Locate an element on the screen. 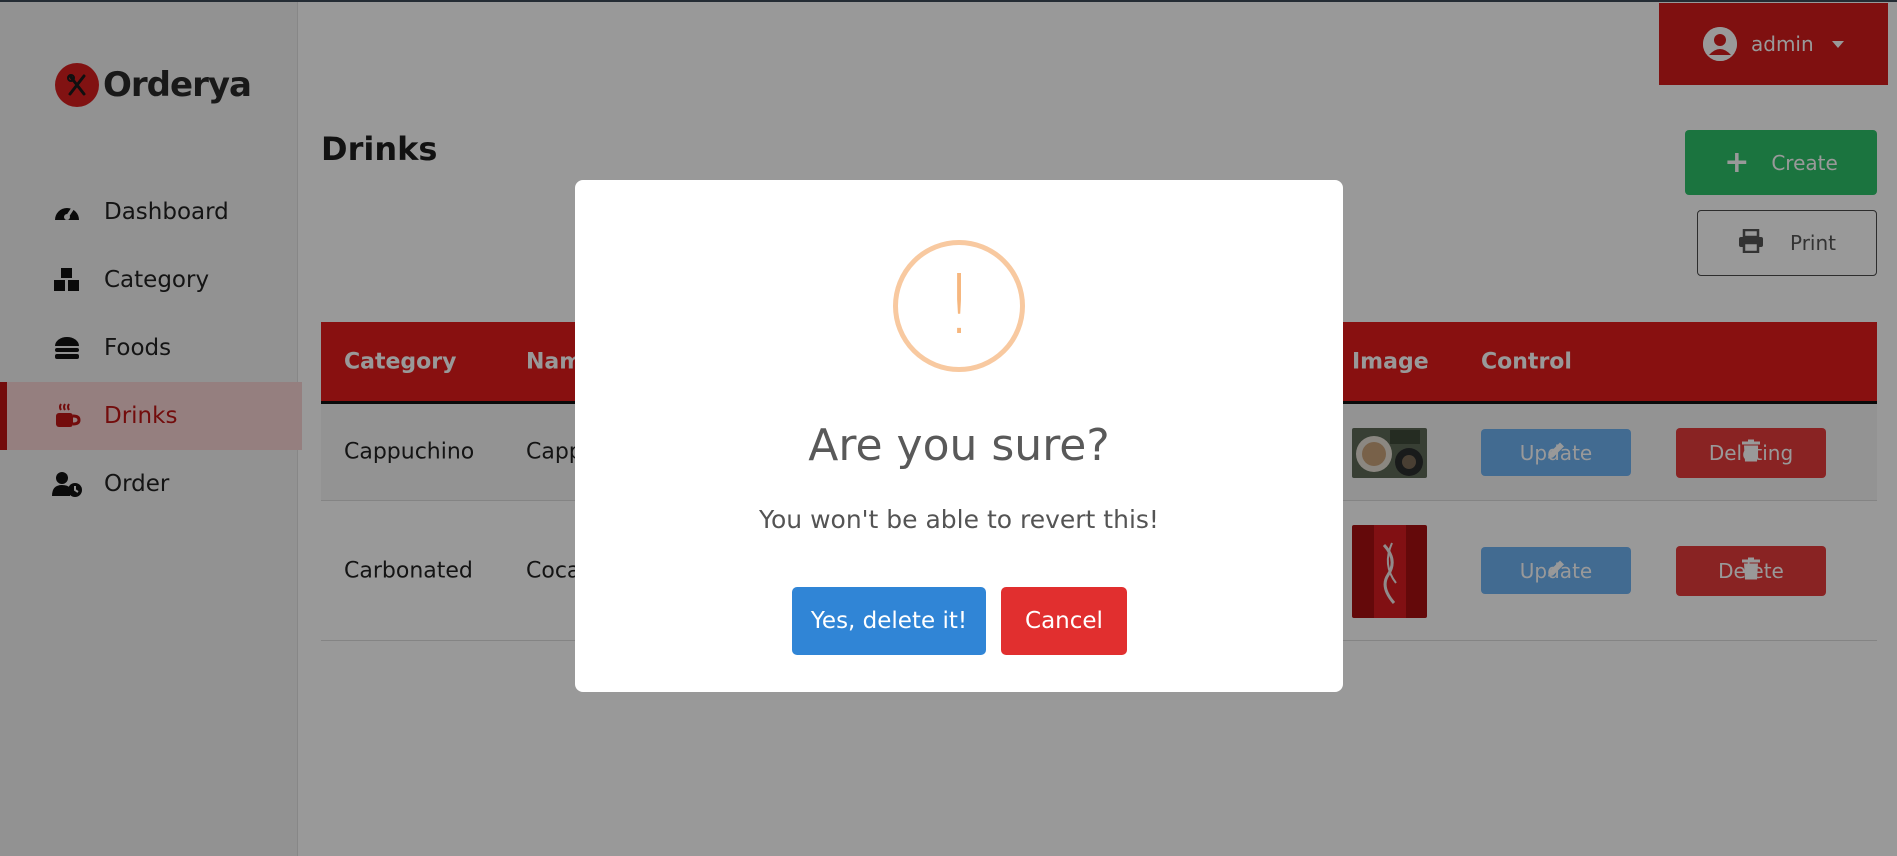 This screenshot has width=1897, height=856. confirm-delete-button: Yes, delete it! is located at coordinates (889, 621).